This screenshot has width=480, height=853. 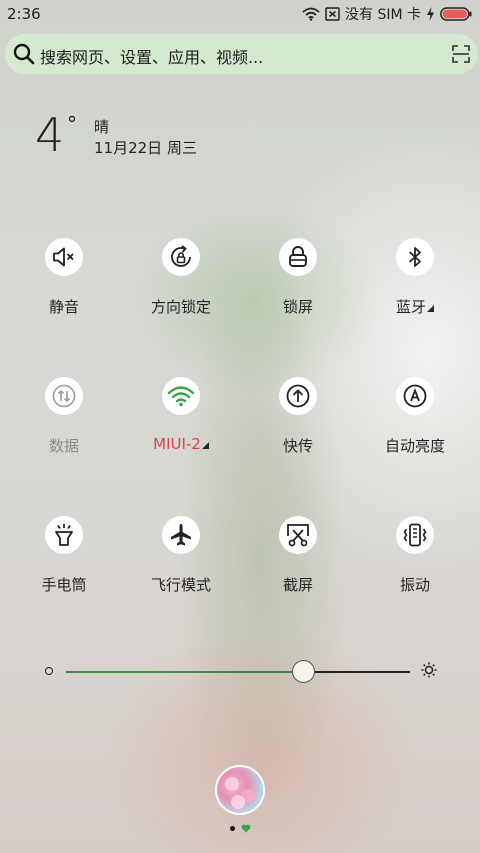 I want to click on rotation-lock-icon, so click(x=181, y=256).